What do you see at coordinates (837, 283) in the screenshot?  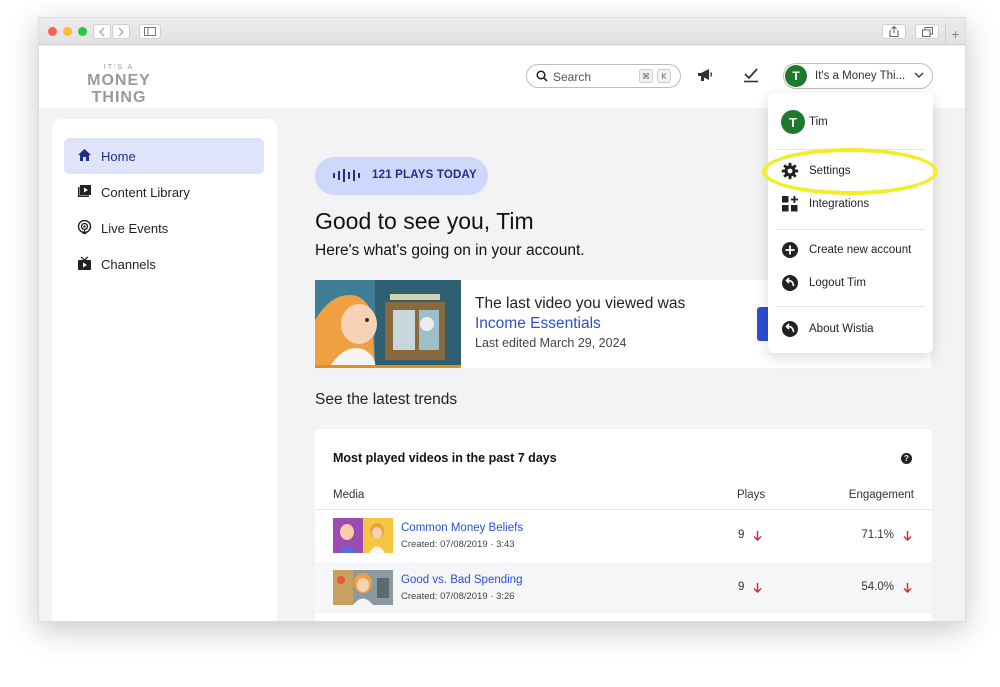 I see `menu-item-label: Logout Tim` at bounding box center [837, 283].